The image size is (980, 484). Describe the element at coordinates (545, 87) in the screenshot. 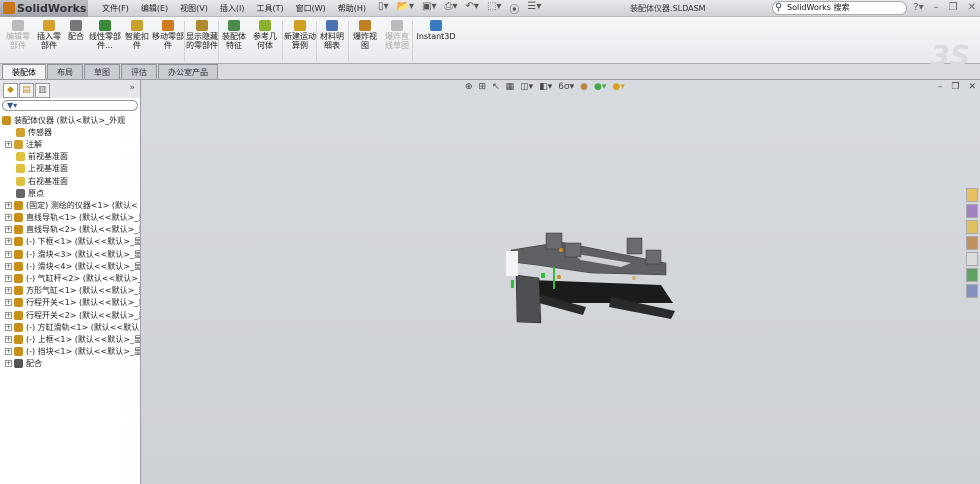

I see `display-style-icon: ◧▾` at that location.